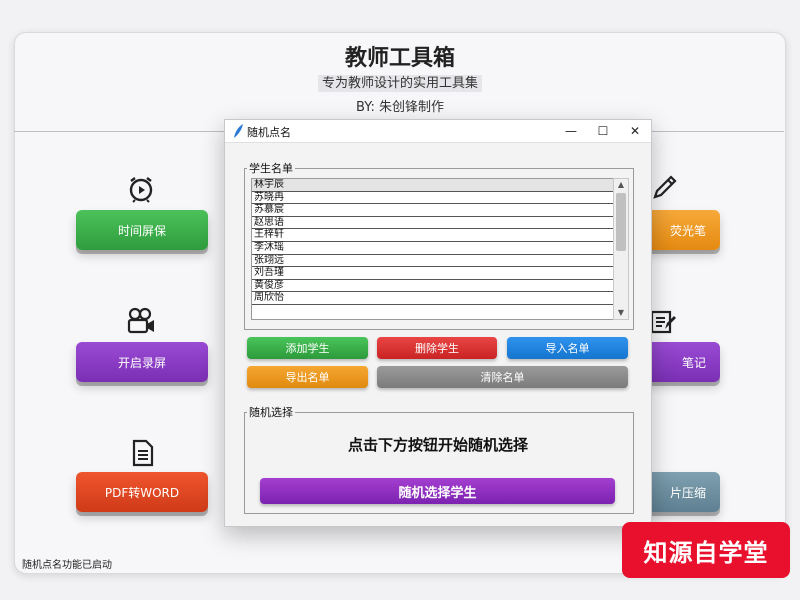  I want to click on add-student-button: 添加学生, so click(307, 348).